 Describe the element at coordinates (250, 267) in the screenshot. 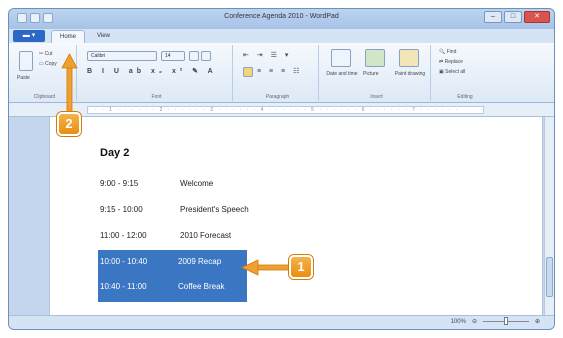

I see `callout-arrow-1-head` at that location.